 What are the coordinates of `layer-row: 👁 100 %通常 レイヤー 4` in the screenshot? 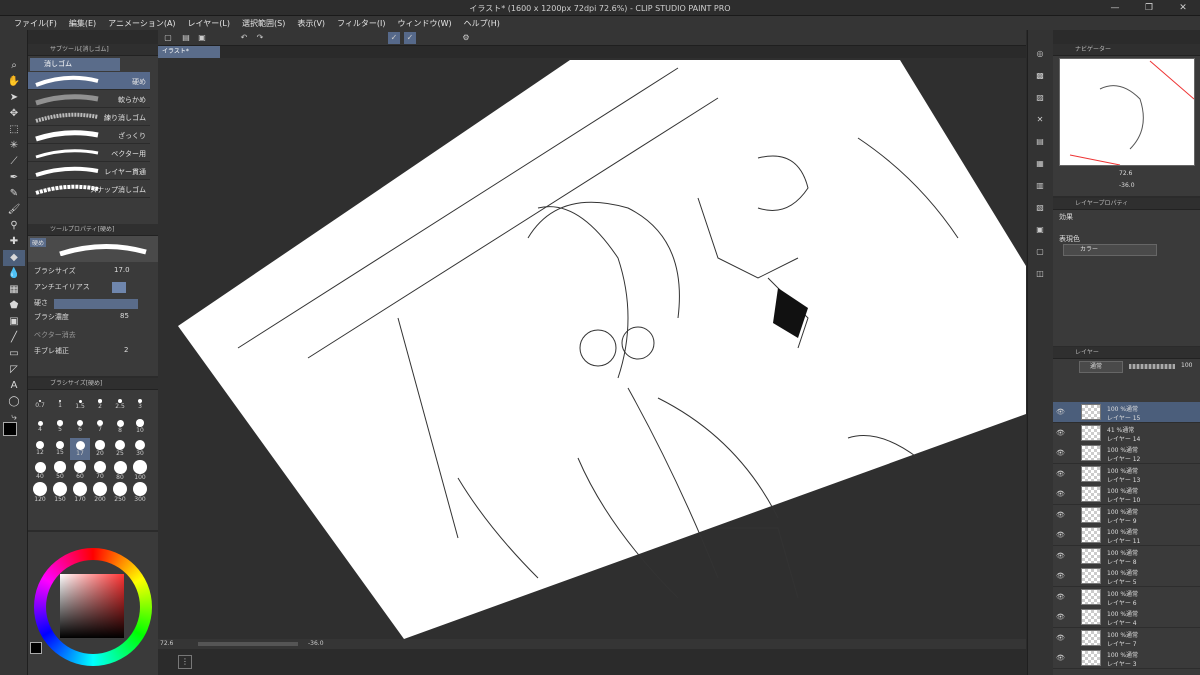 It's located at (1126, 617).